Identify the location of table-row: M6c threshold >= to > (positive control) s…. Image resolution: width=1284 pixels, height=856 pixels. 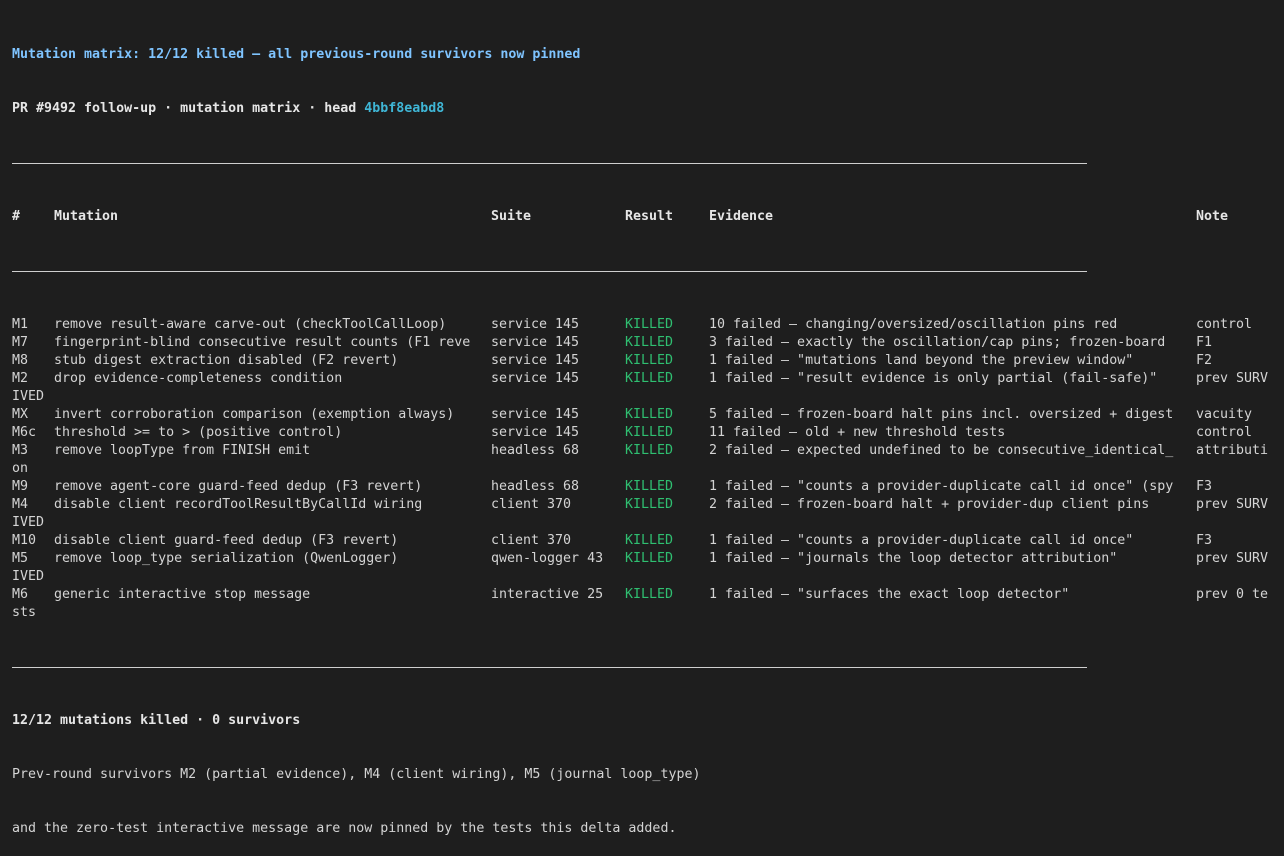
(648, 433).